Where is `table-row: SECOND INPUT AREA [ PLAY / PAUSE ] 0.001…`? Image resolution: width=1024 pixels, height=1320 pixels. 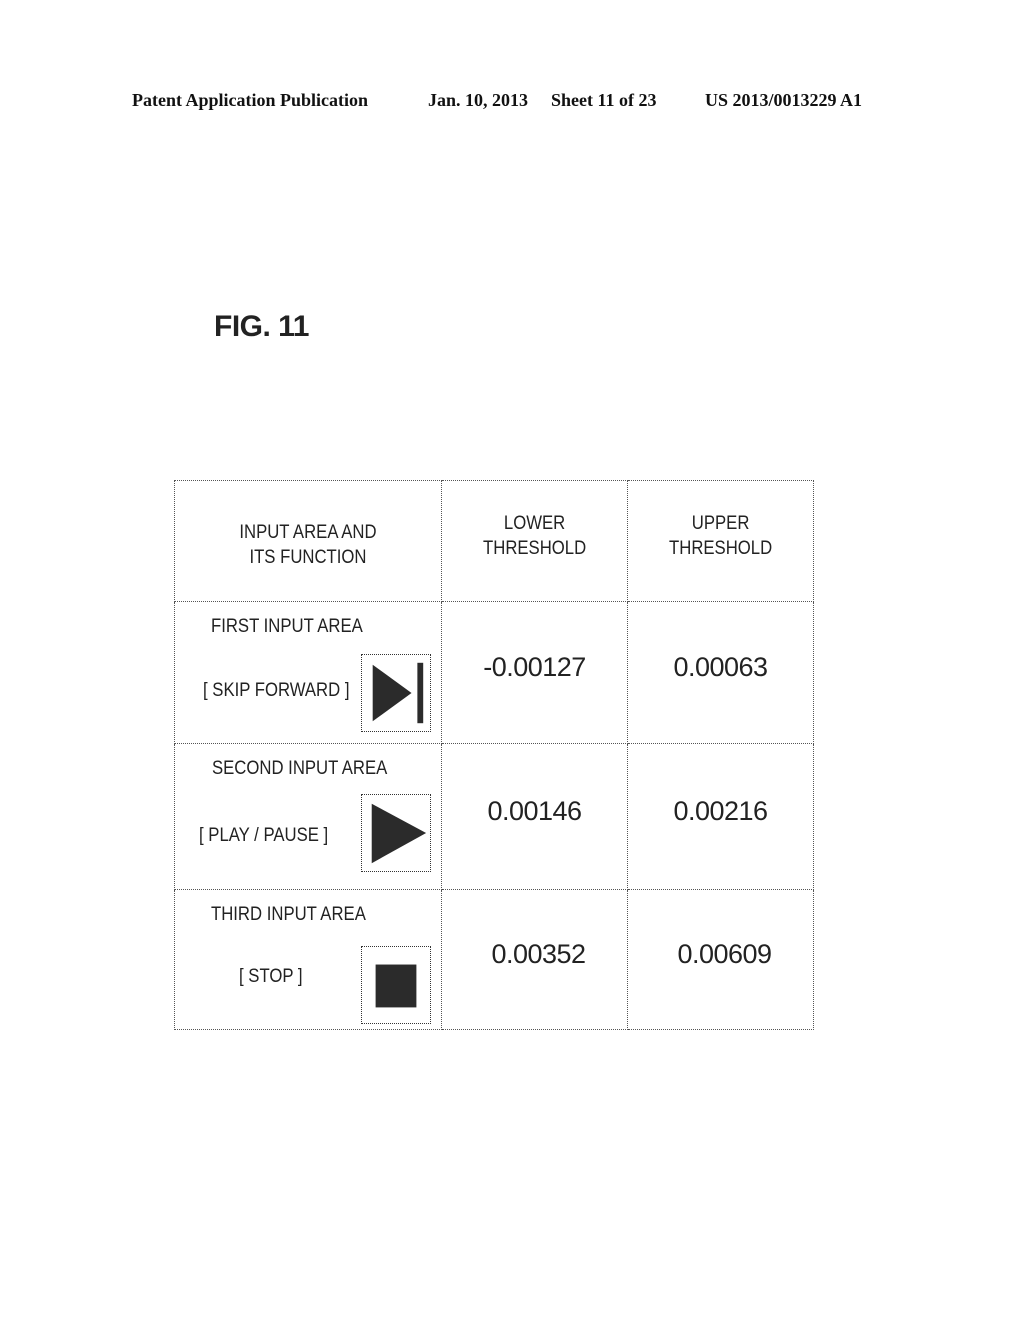 table-row: SECOND INPUT AREA [ PLAY / PAUSE ] 0.001… is located at coordinates (494, 816).